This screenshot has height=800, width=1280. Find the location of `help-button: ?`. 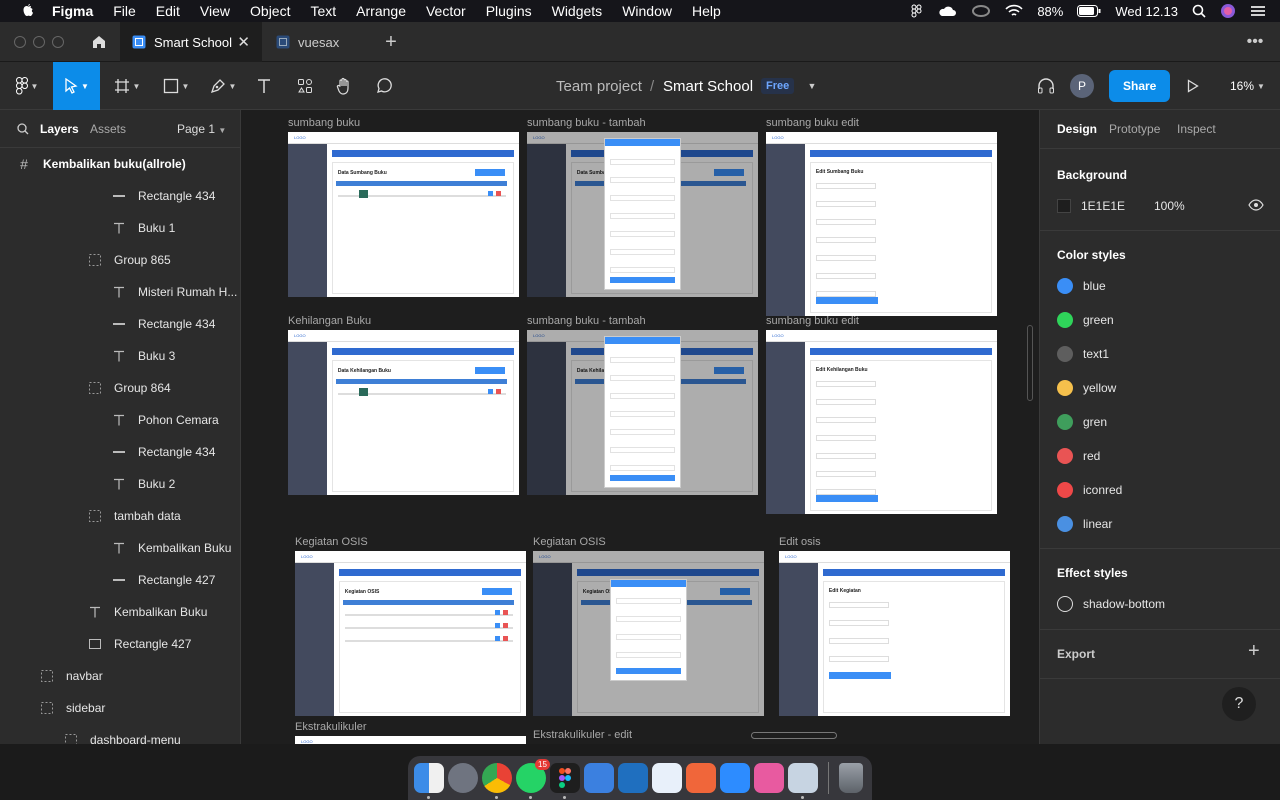

help-button: ? is located at coordinates (1239, 704).